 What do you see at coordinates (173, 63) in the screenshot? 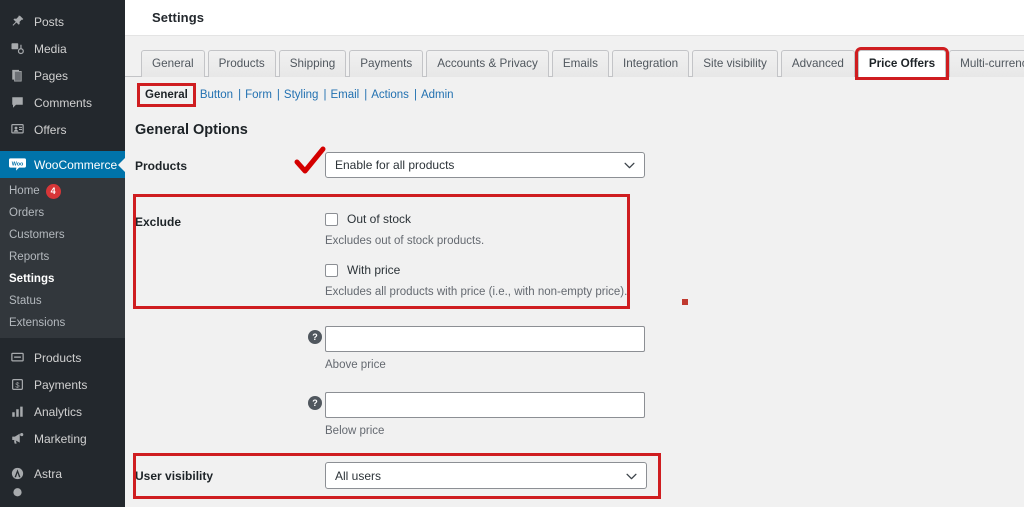
I see `tab-general: General` at bounding box center [173, 63].